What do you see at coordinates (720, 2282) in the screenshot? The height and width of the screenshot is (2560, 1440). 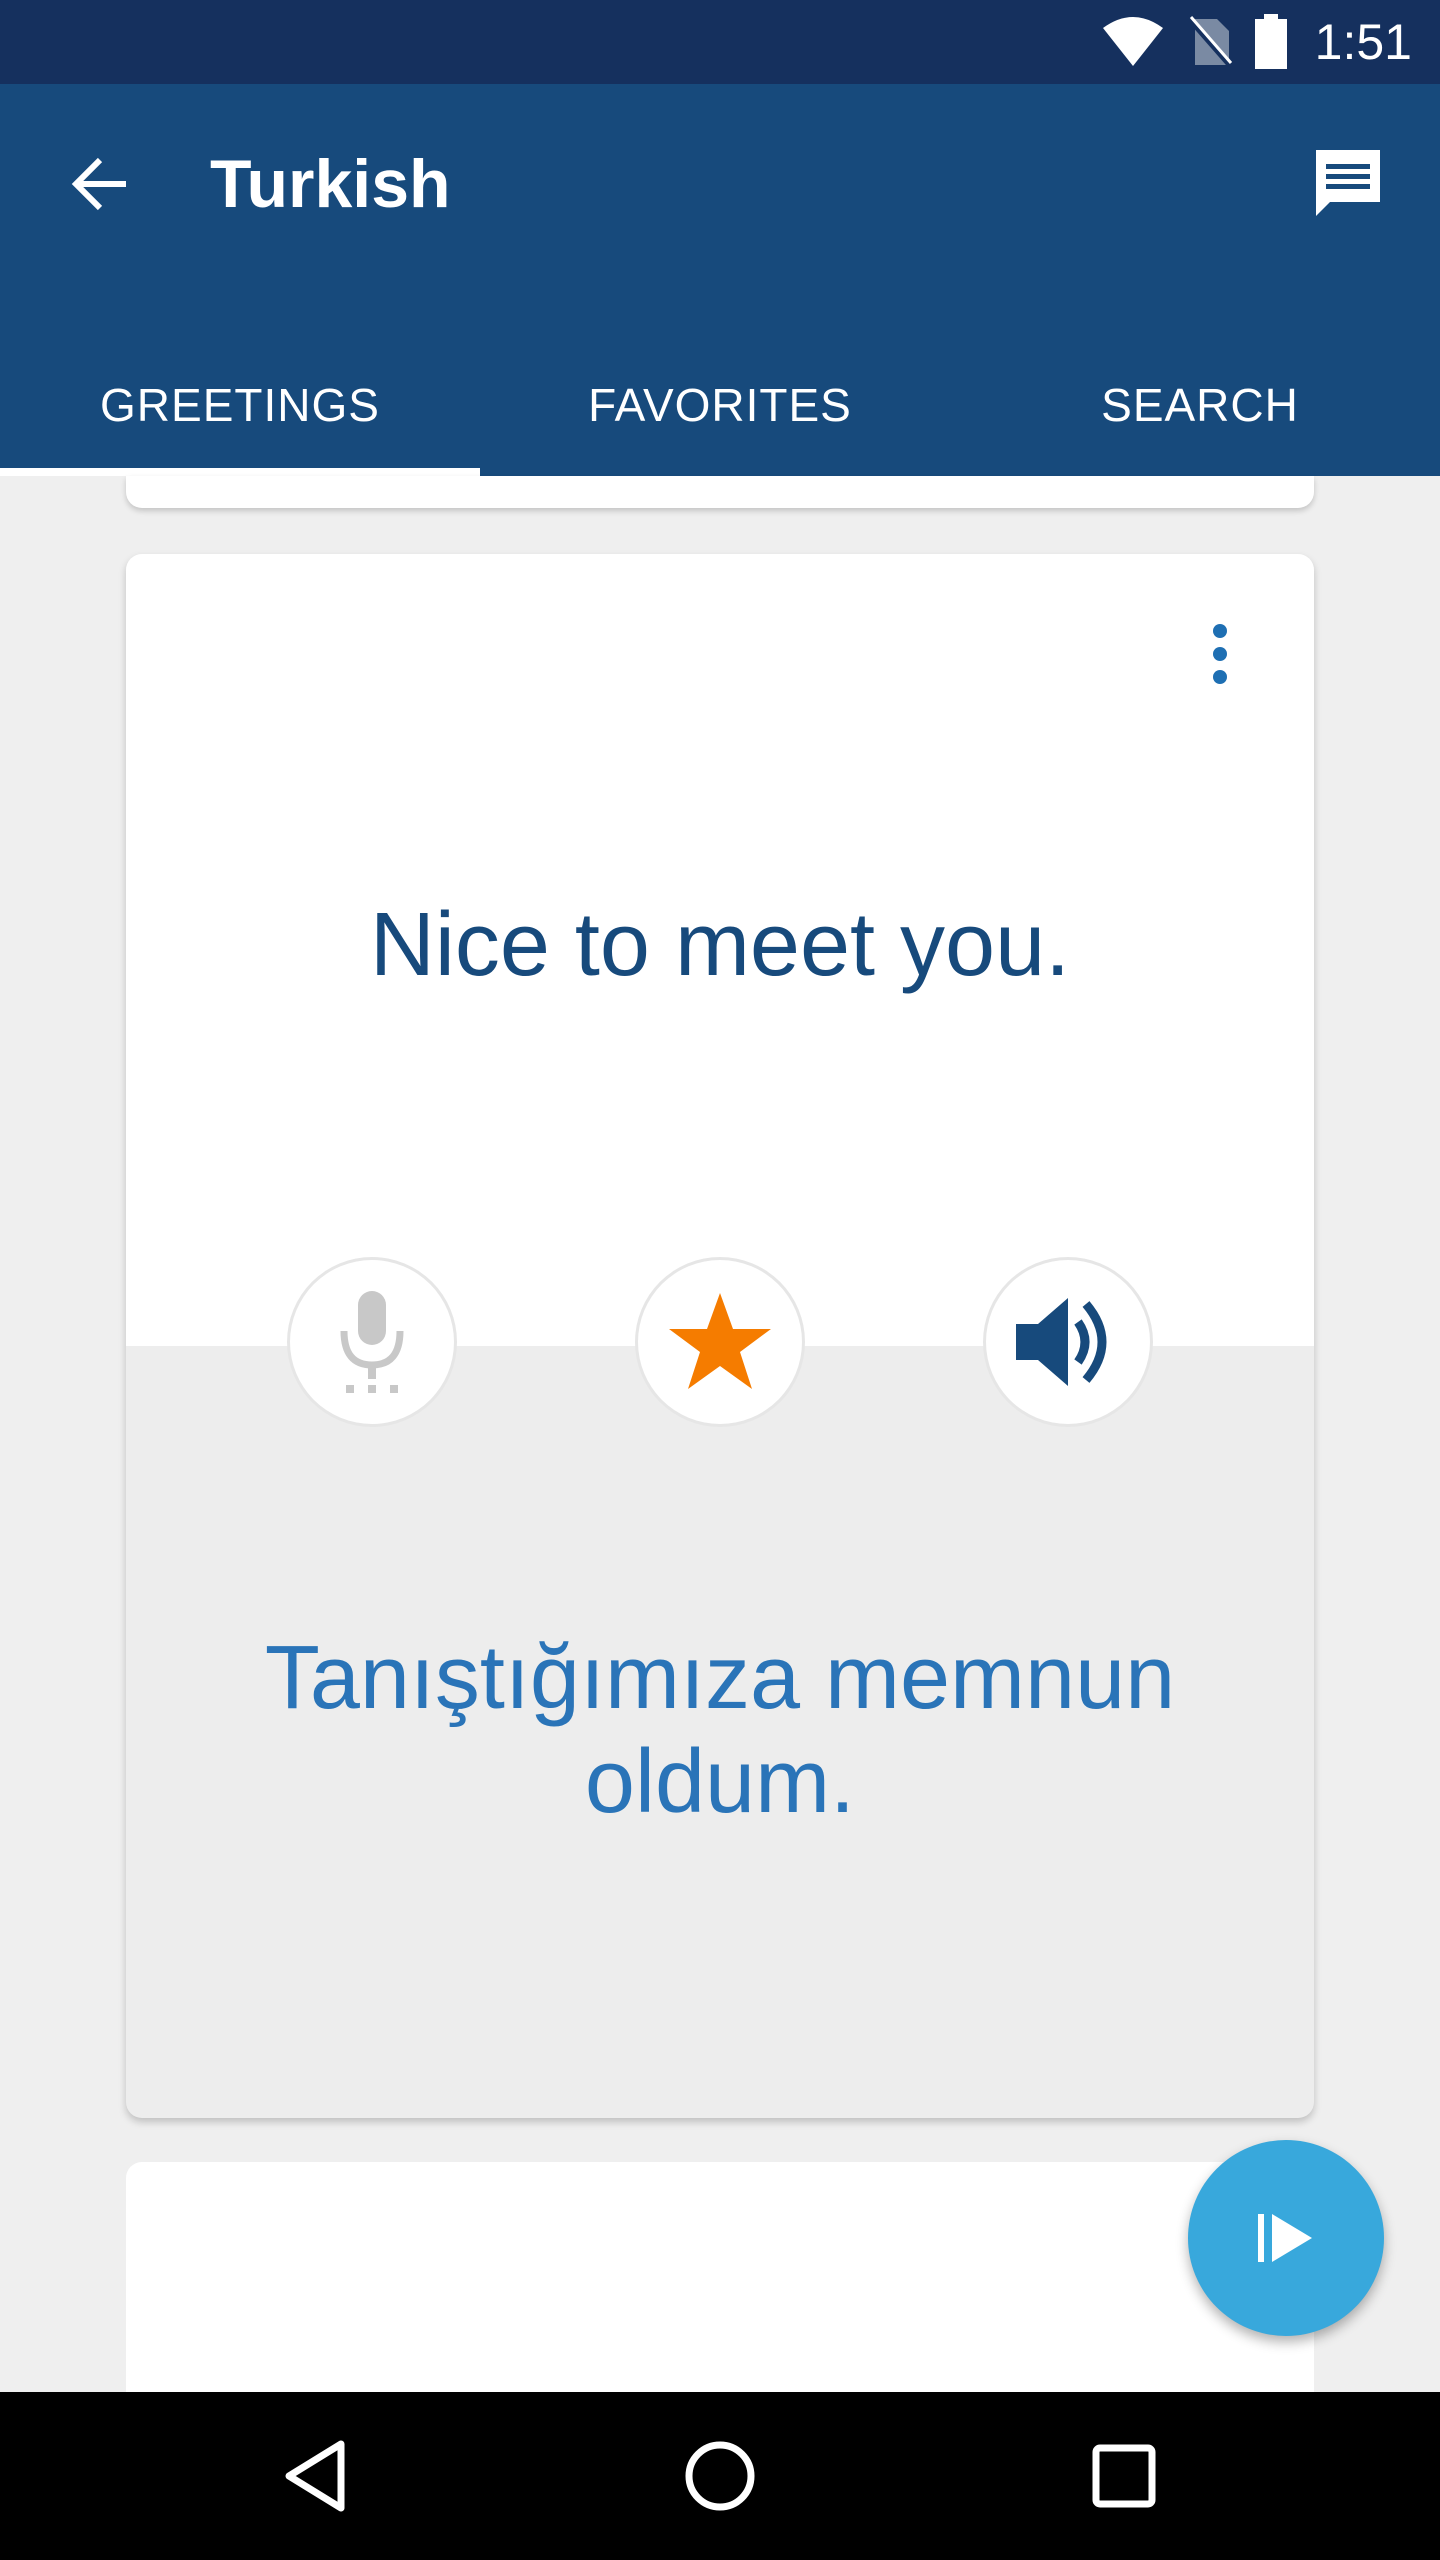 I see `next-card` at bounding box center [720, 2282].